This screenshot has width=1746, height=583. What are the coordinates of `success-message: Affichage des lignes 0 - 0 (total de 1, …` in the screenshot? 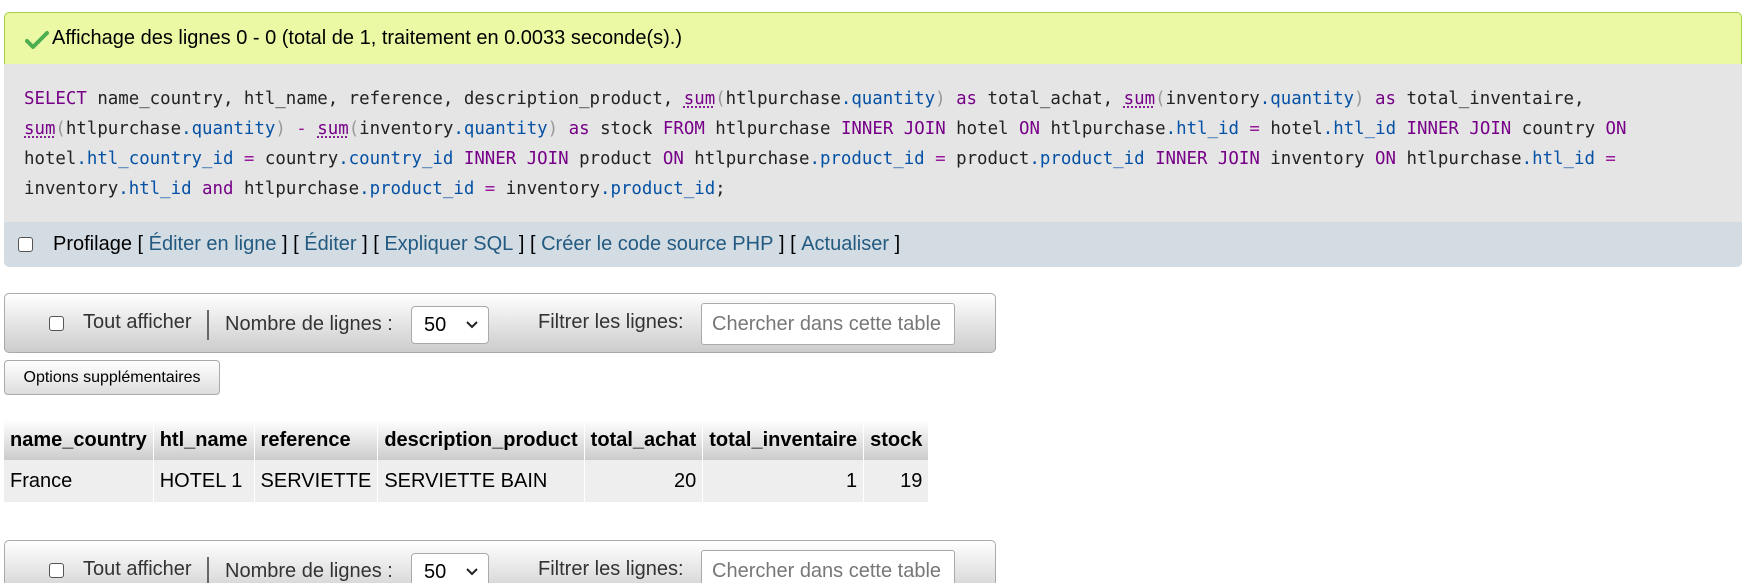 It's located at (873, 38).